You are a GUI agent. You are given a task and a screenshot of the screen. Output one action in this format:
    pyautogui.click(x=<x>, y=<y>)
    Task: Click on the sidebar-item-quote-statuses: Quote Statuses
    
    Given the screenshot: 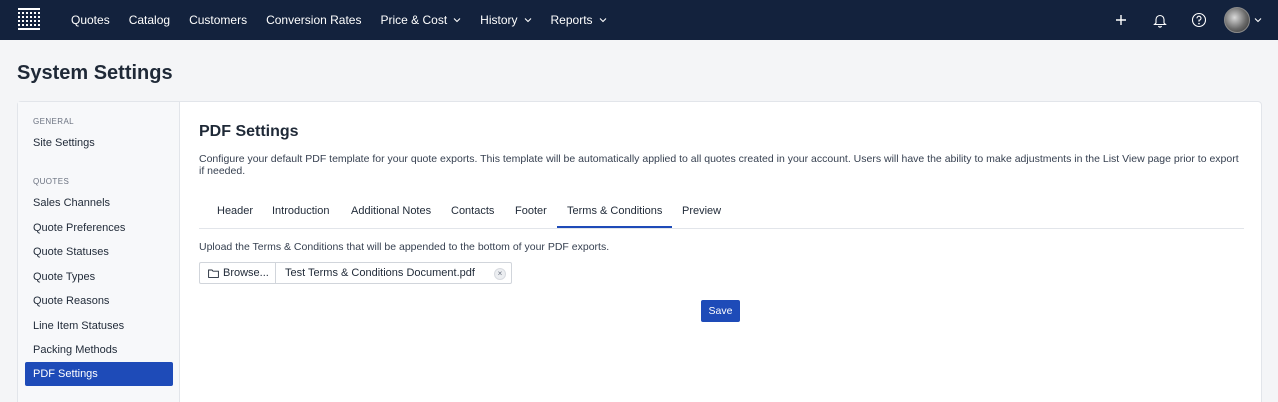 What is the action you would take?
    pyautogui.click(x=99, y=252)
    